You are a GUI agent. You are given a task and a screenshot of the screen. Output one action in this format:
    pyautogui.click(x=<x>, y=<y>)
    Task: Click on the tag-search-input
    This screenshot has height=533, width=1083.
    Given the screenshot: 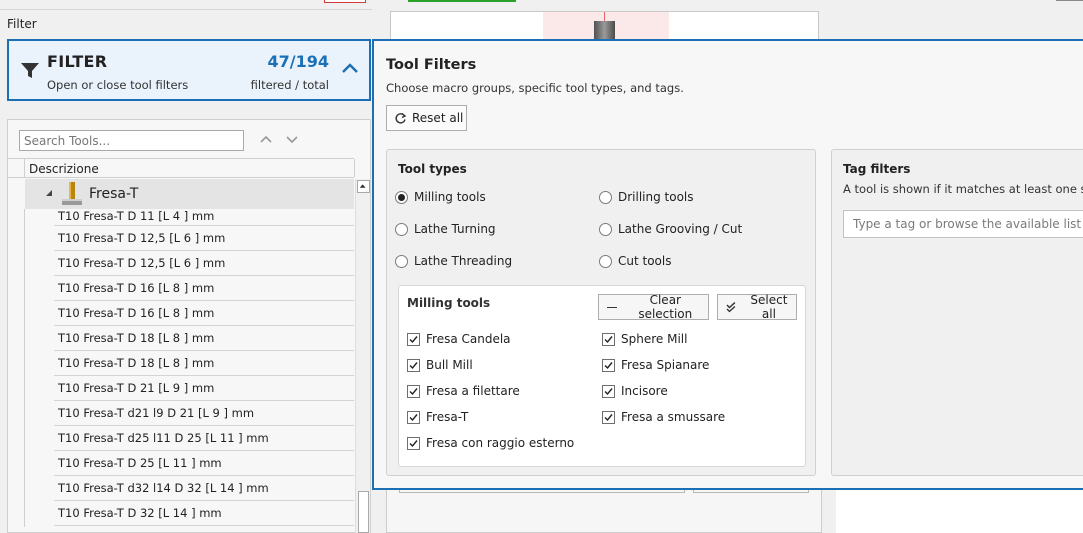 What is the action you would take?
    pyautogui.click(x=963, y=224)
    